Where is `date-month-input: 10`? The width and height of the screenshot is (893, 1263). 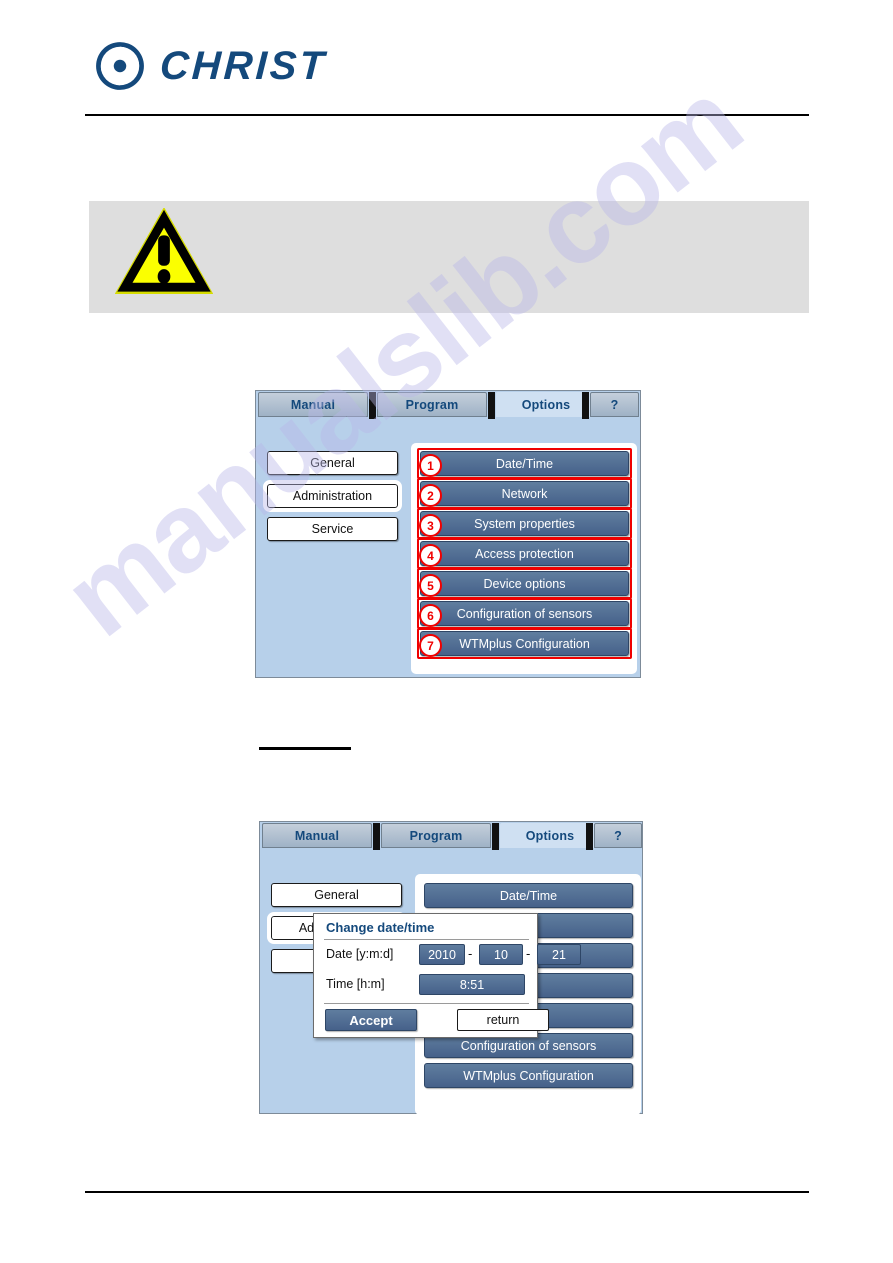
date-month-input: 10 is located at coordinates (501, 954).